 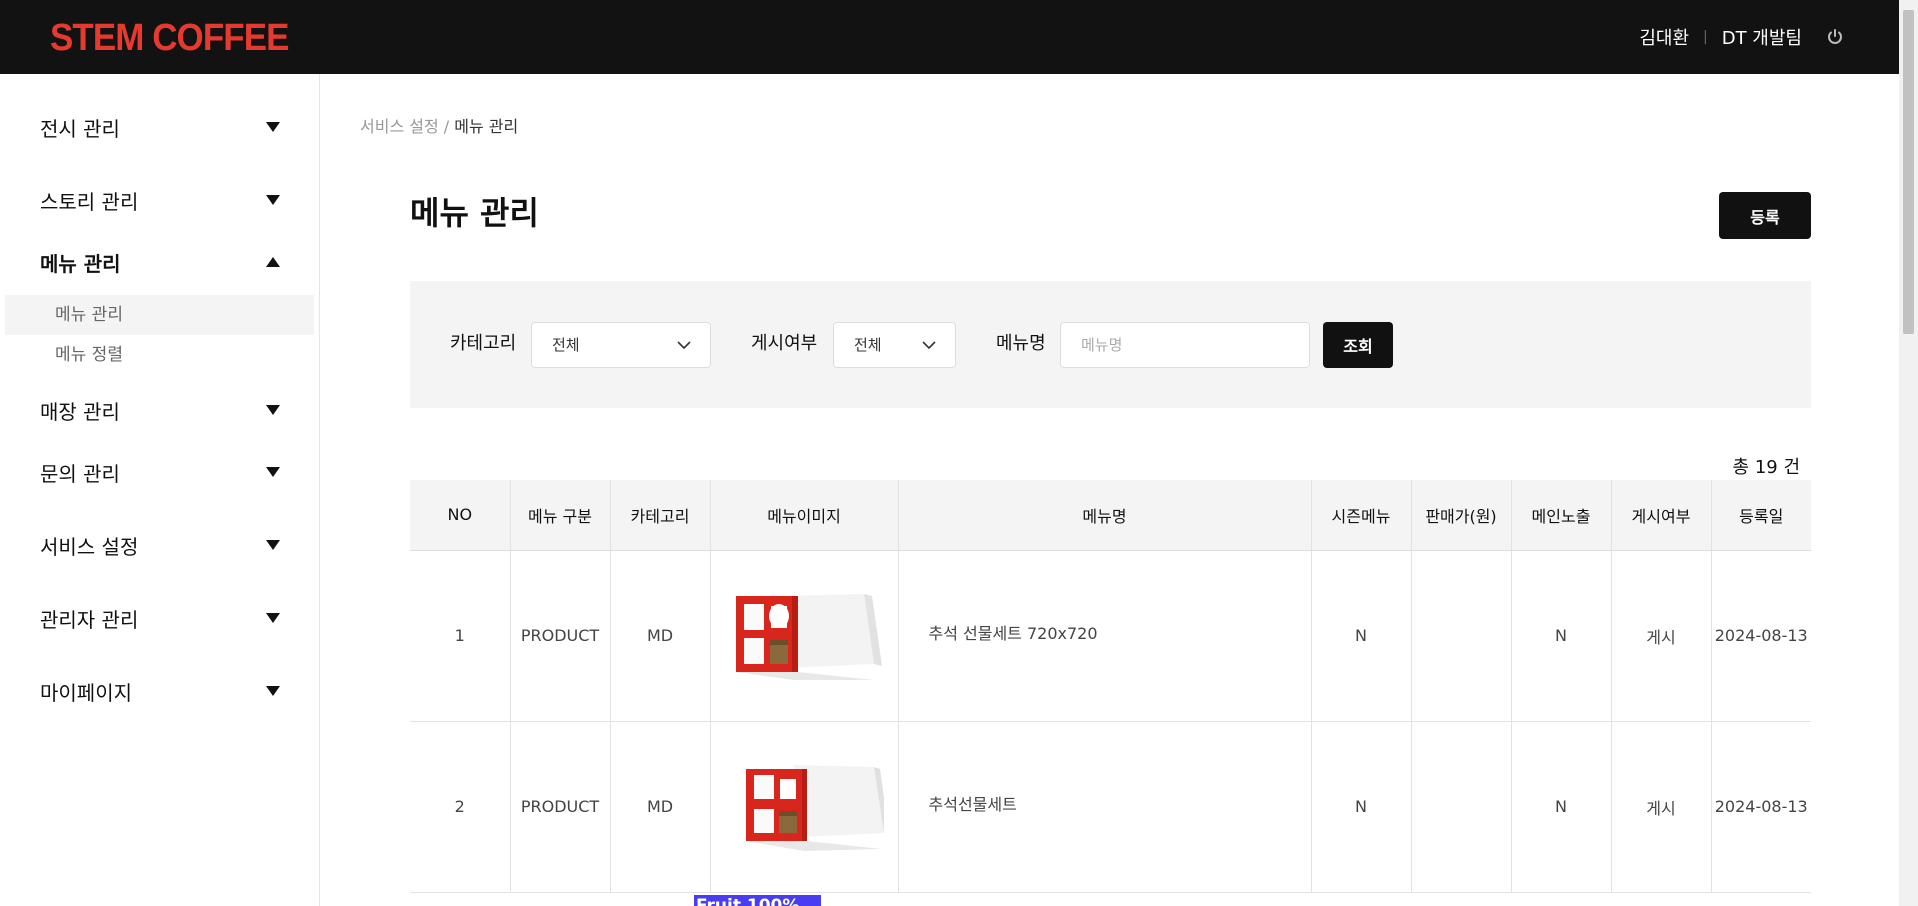 I want to click on menu-name-text: 추석 선물세트 720x720, so click(x=1013, y=633).